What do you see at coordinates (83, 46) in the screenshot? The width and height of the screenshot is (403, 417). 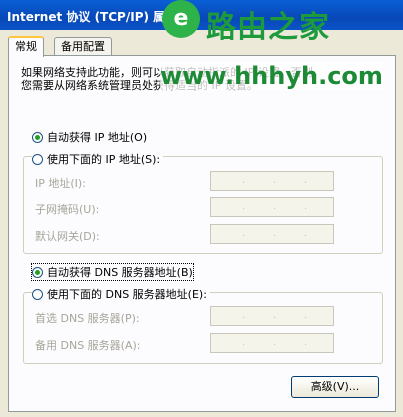 I see `tab-alternate-config: 备用配置` at bounding box center [83, 46].